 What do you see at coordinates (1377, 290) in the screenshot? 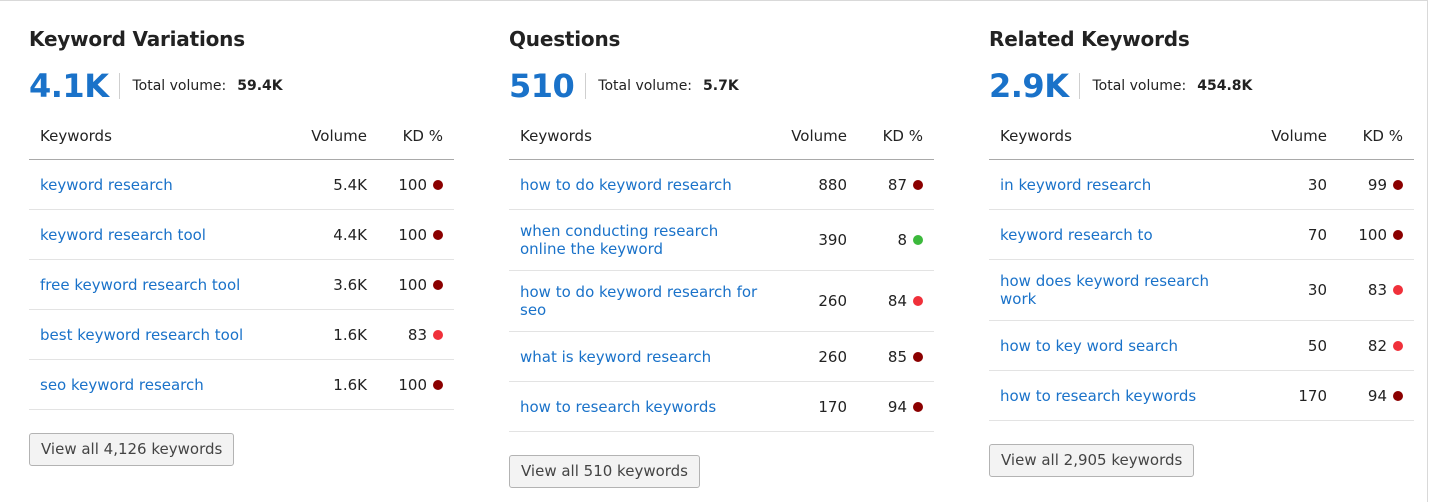
I see `kd-value: 83` at bounding box center [1377, 290].